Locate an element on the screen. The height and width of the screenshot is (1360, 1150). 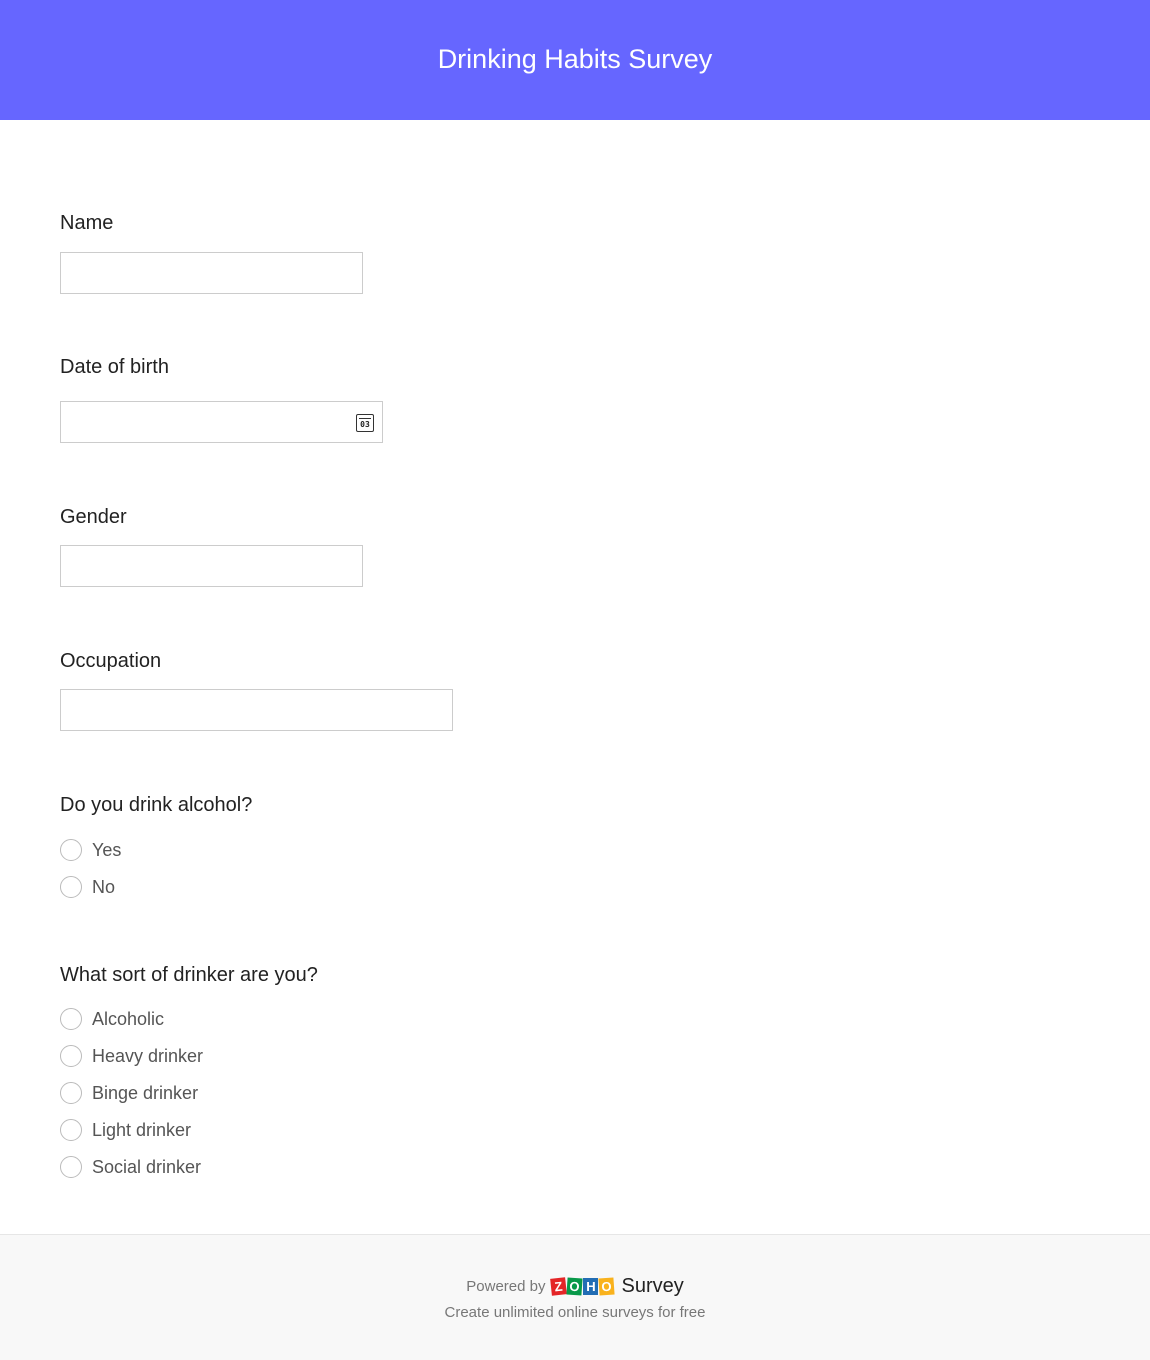
option-label: Alcoholic is located at coordinates (128, 1018).